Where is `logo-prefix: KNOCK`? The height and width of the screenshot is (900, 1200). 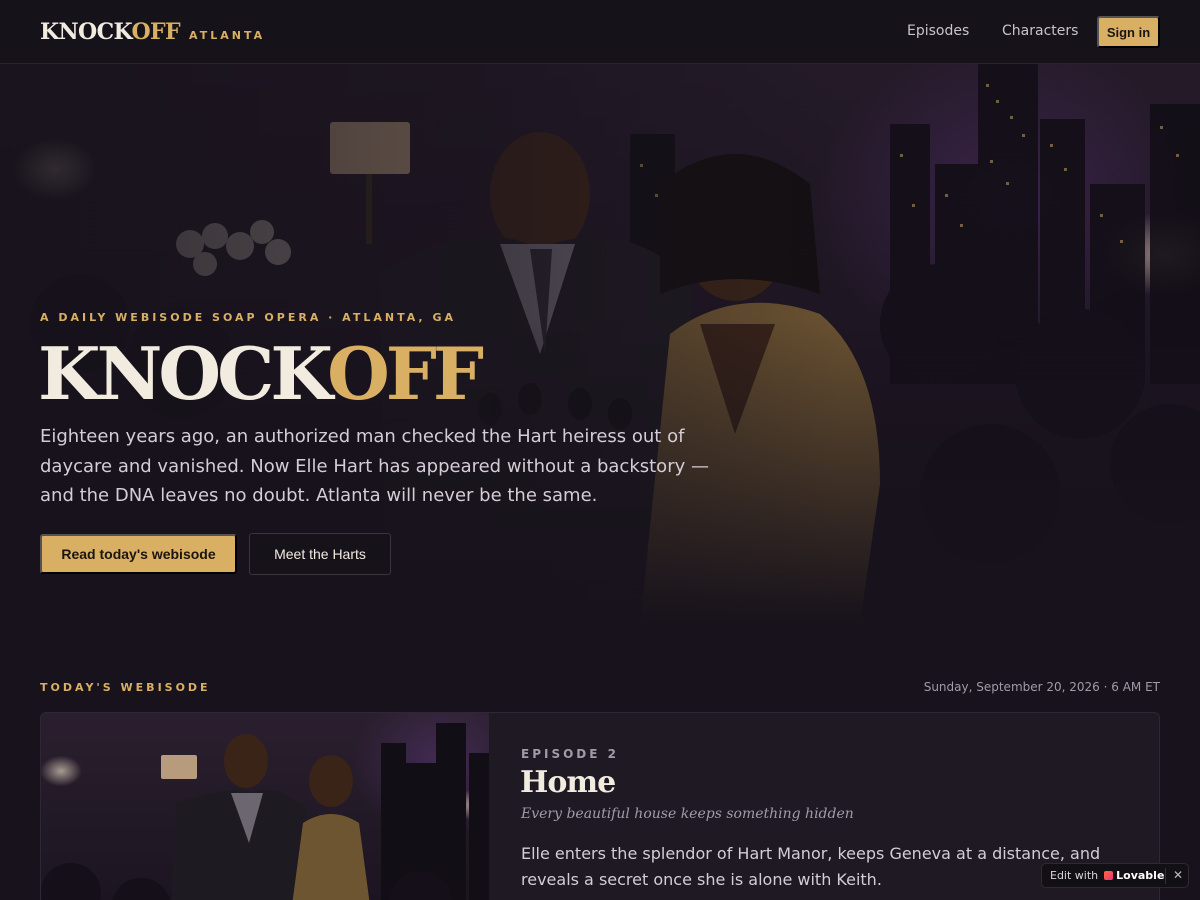
logo-prefix: KNOCK is located at coordinates (86, 32).